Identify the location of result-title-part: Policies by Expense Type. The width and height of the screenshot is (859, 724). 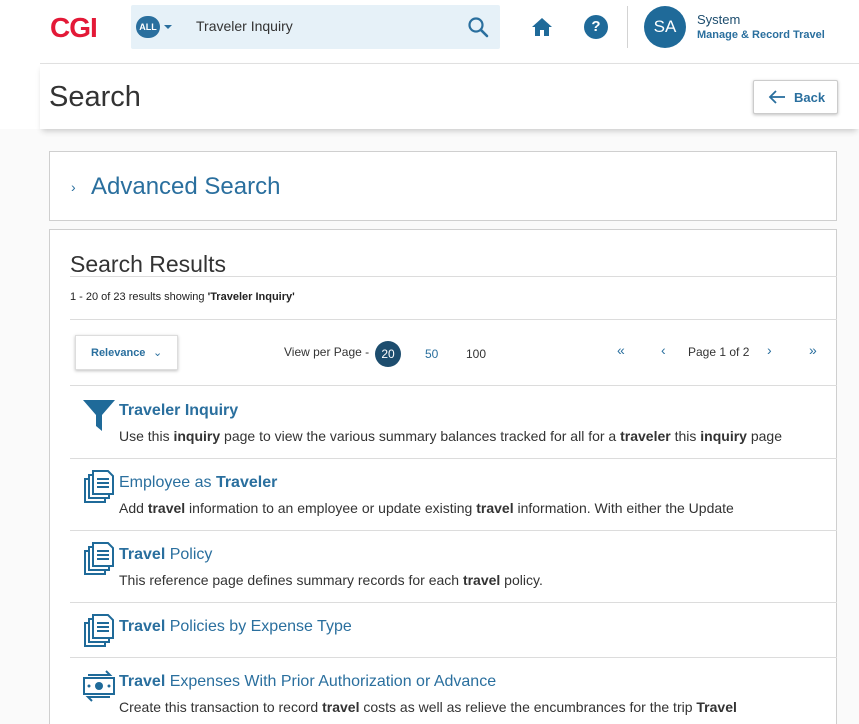
(258, 626).